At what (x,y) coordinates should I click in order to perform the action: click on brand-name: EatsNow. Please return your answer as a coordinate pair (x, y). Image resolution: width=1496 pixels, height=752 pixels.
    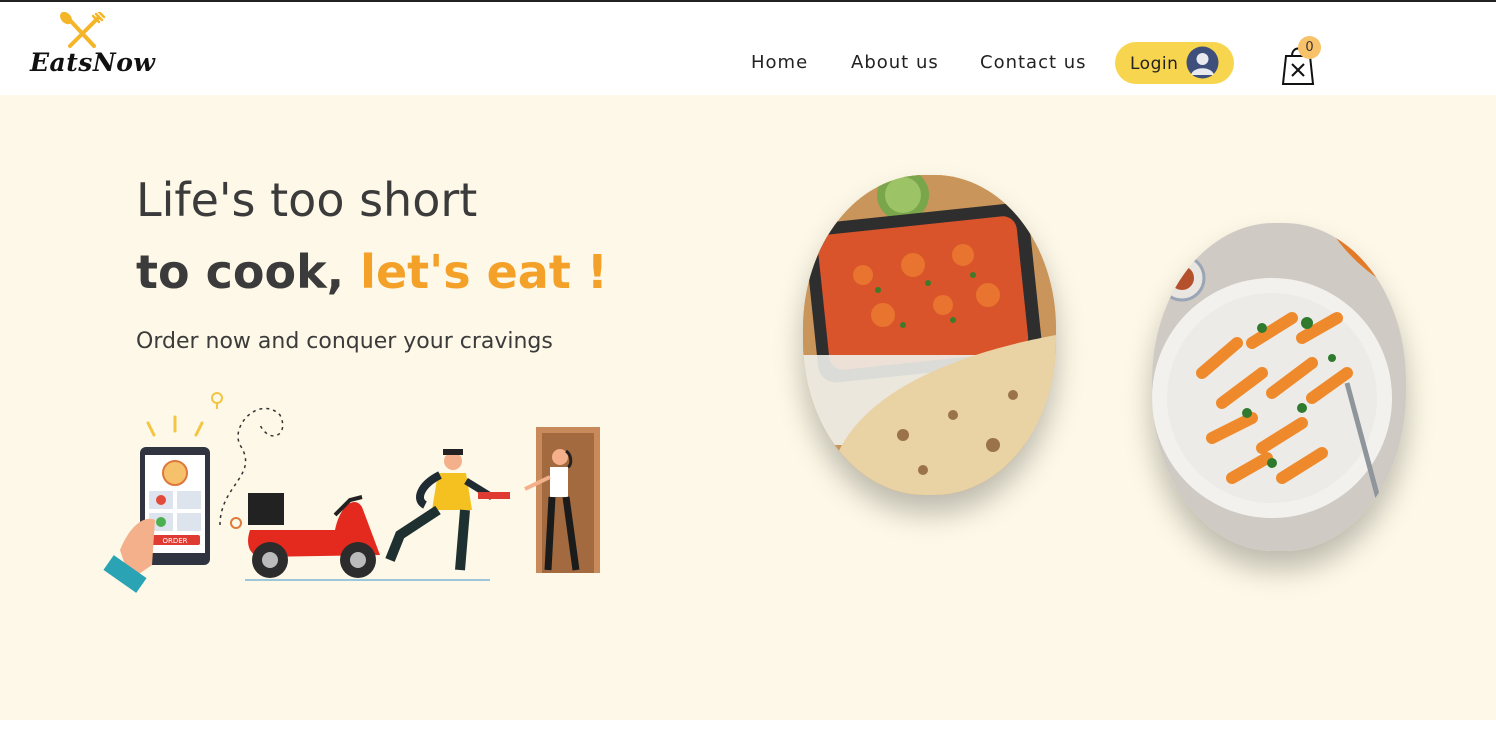
    Looking at the image, I should click on (93, 62).